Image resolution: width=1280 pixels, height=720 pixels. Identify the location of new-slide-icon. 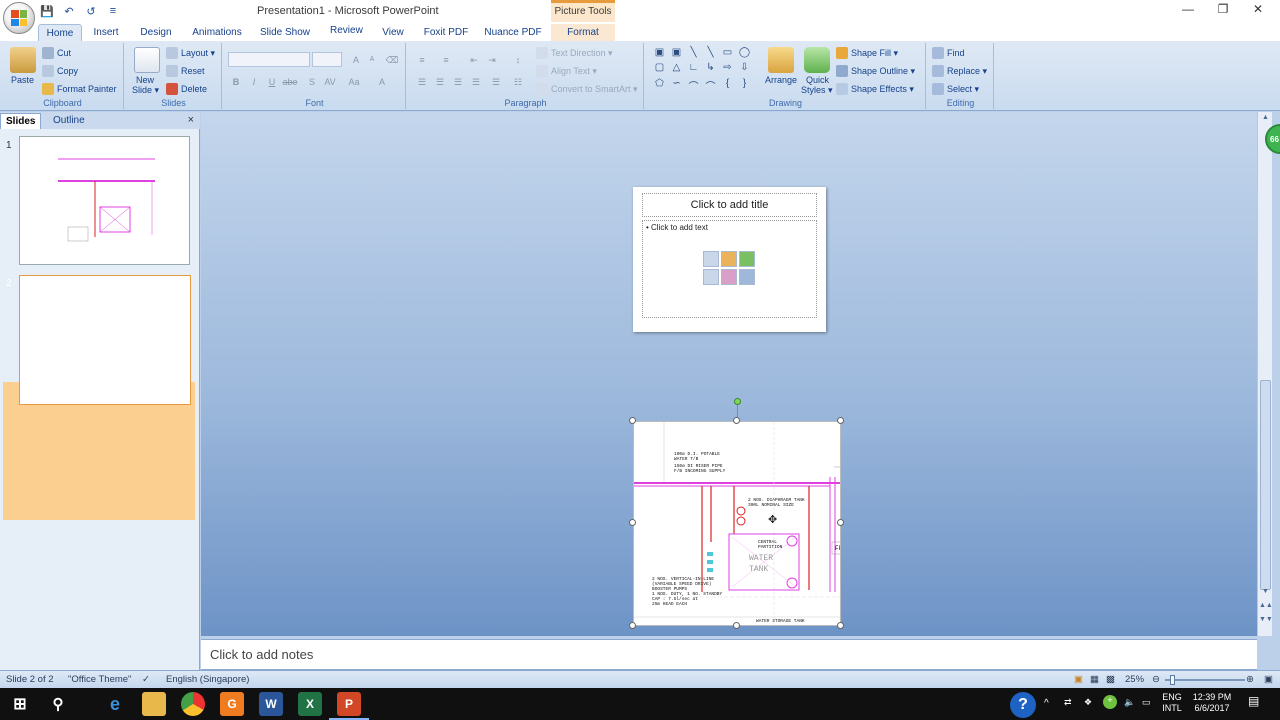
(147, 60).